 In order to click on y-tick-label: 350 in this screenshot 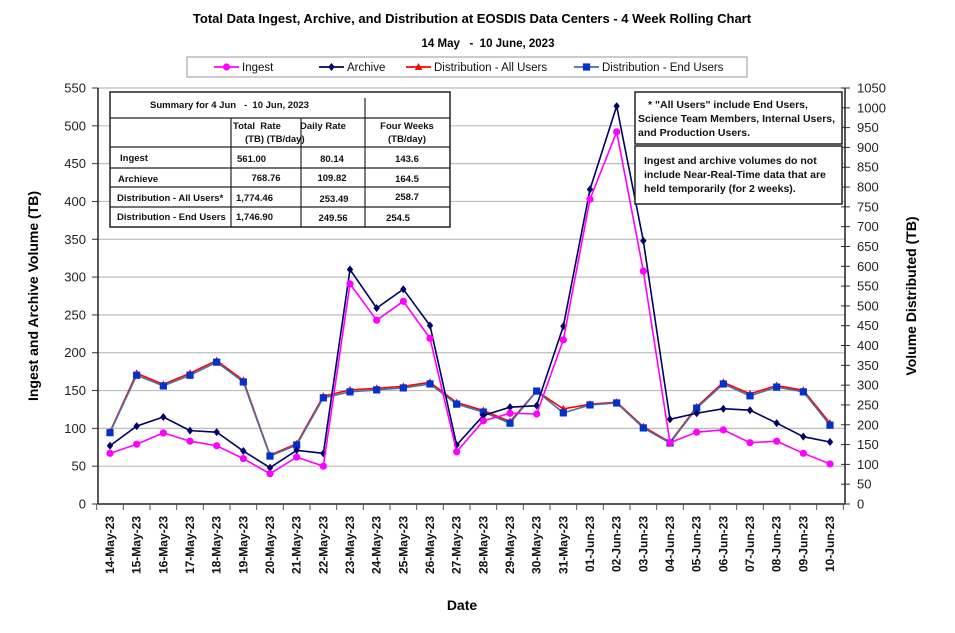, I will do `click(75, 239)`.